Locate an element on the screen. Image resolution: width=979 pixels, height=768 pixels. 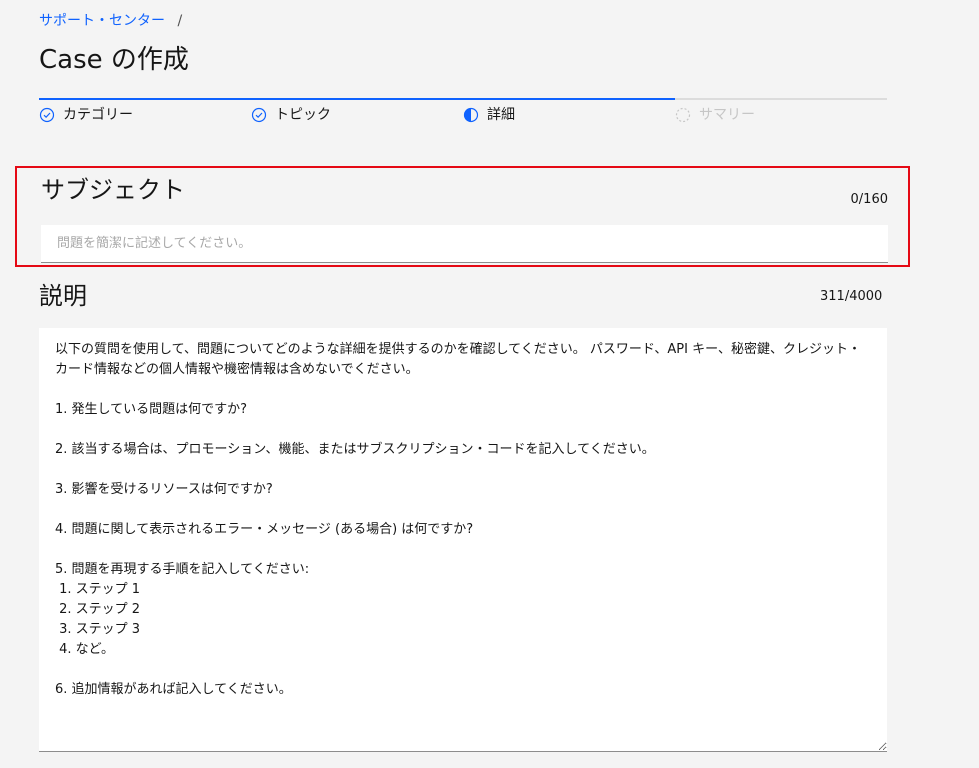
description-char-counter: 311/4000 is located at coordinates (851, 296).